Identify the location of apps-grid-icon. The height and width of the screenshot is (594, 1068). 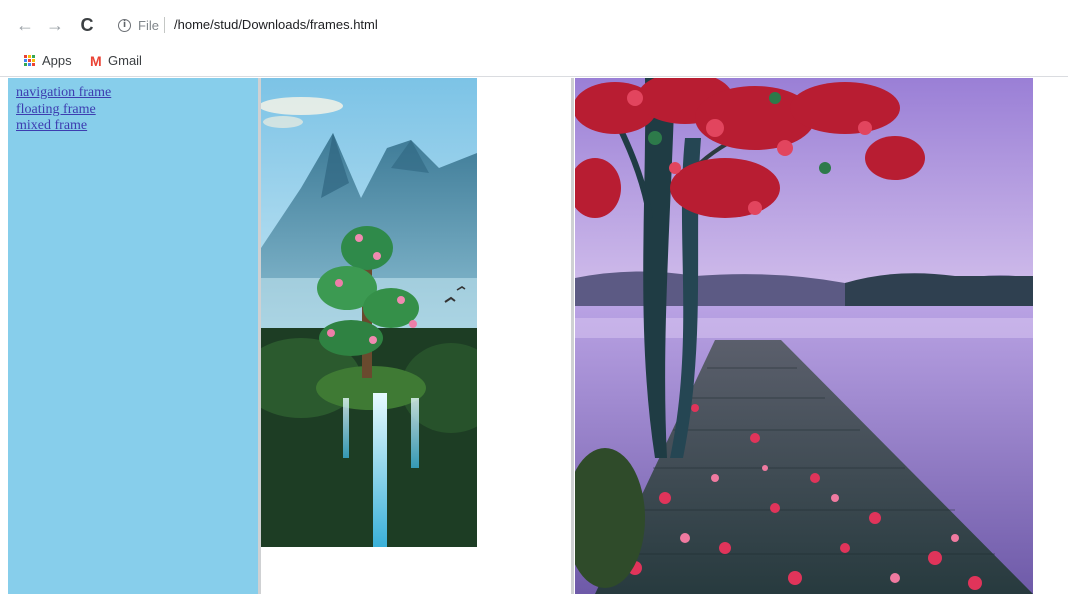
(29, 60).